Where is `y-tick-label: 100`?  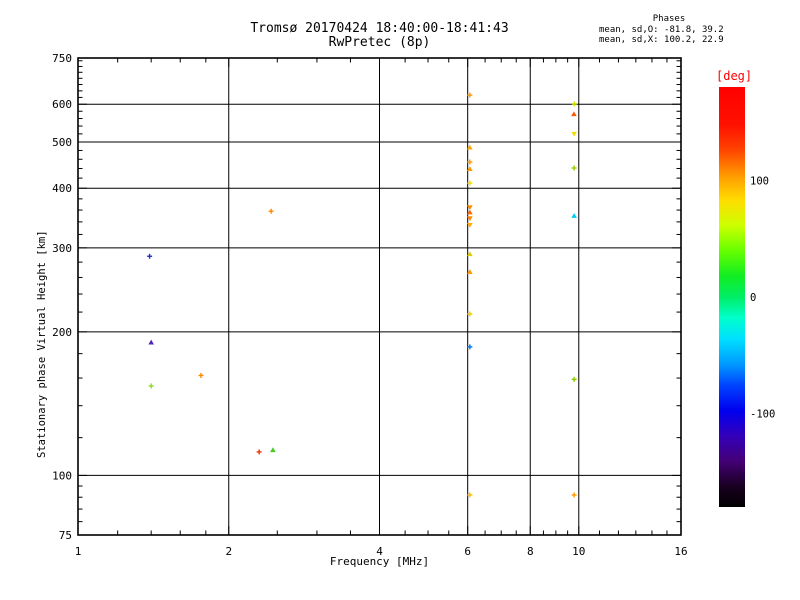
y-tick-label: 100 is located at coordinates (62, 475).